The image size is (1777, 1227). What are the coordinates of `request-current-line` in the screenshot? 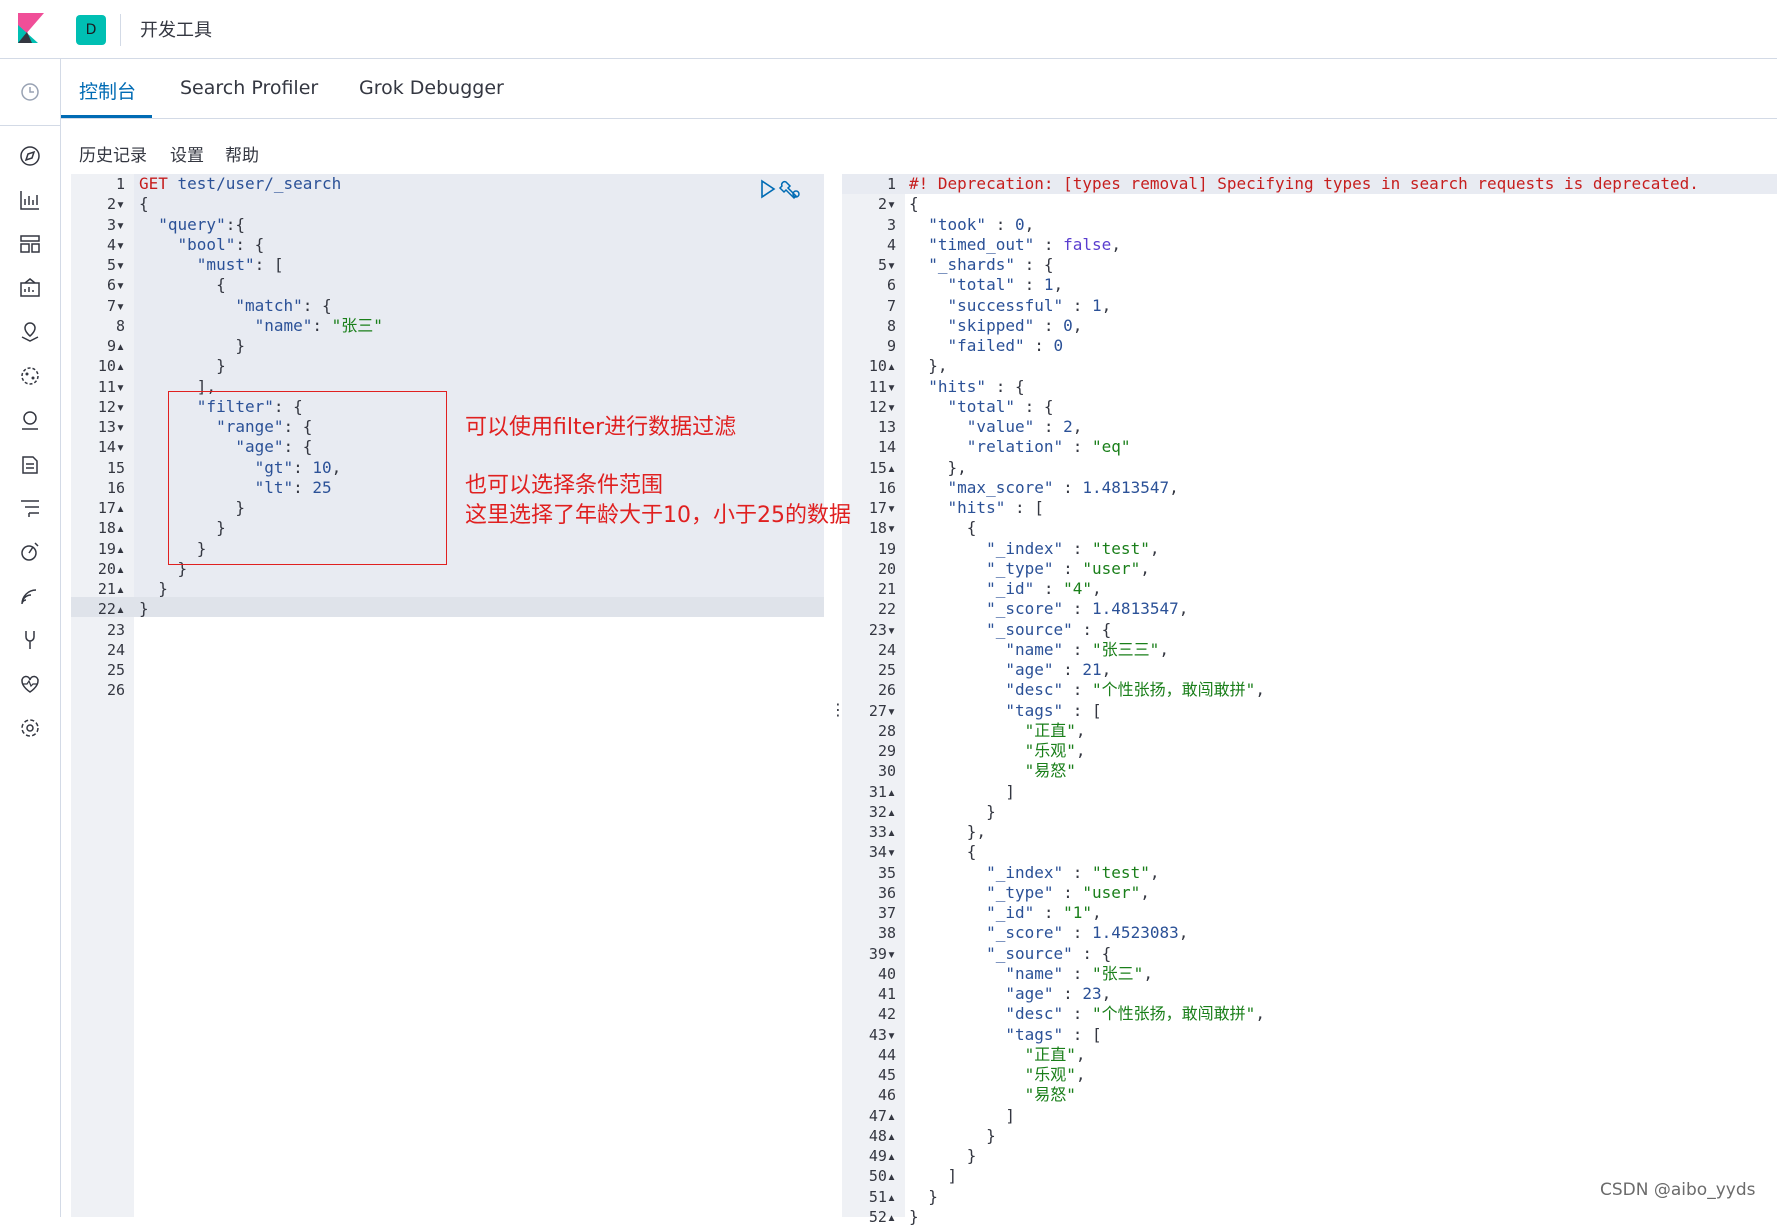 It's located at (447, 607).